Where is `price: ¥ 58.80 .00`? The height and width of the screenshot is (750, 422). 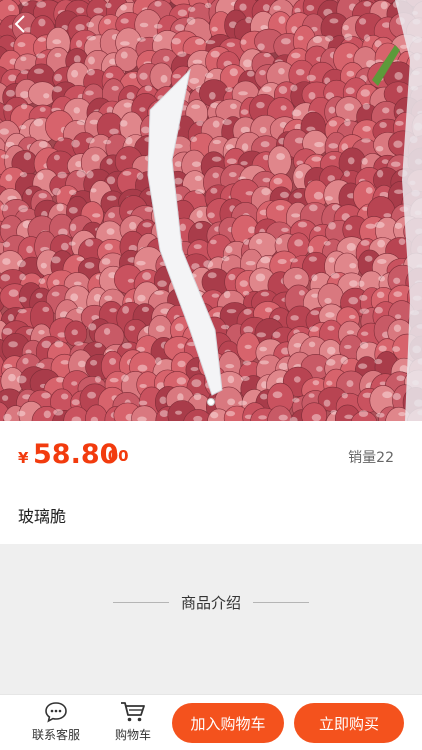 price: ¥ 58.80 .00 is located at coordinates (211, 455).